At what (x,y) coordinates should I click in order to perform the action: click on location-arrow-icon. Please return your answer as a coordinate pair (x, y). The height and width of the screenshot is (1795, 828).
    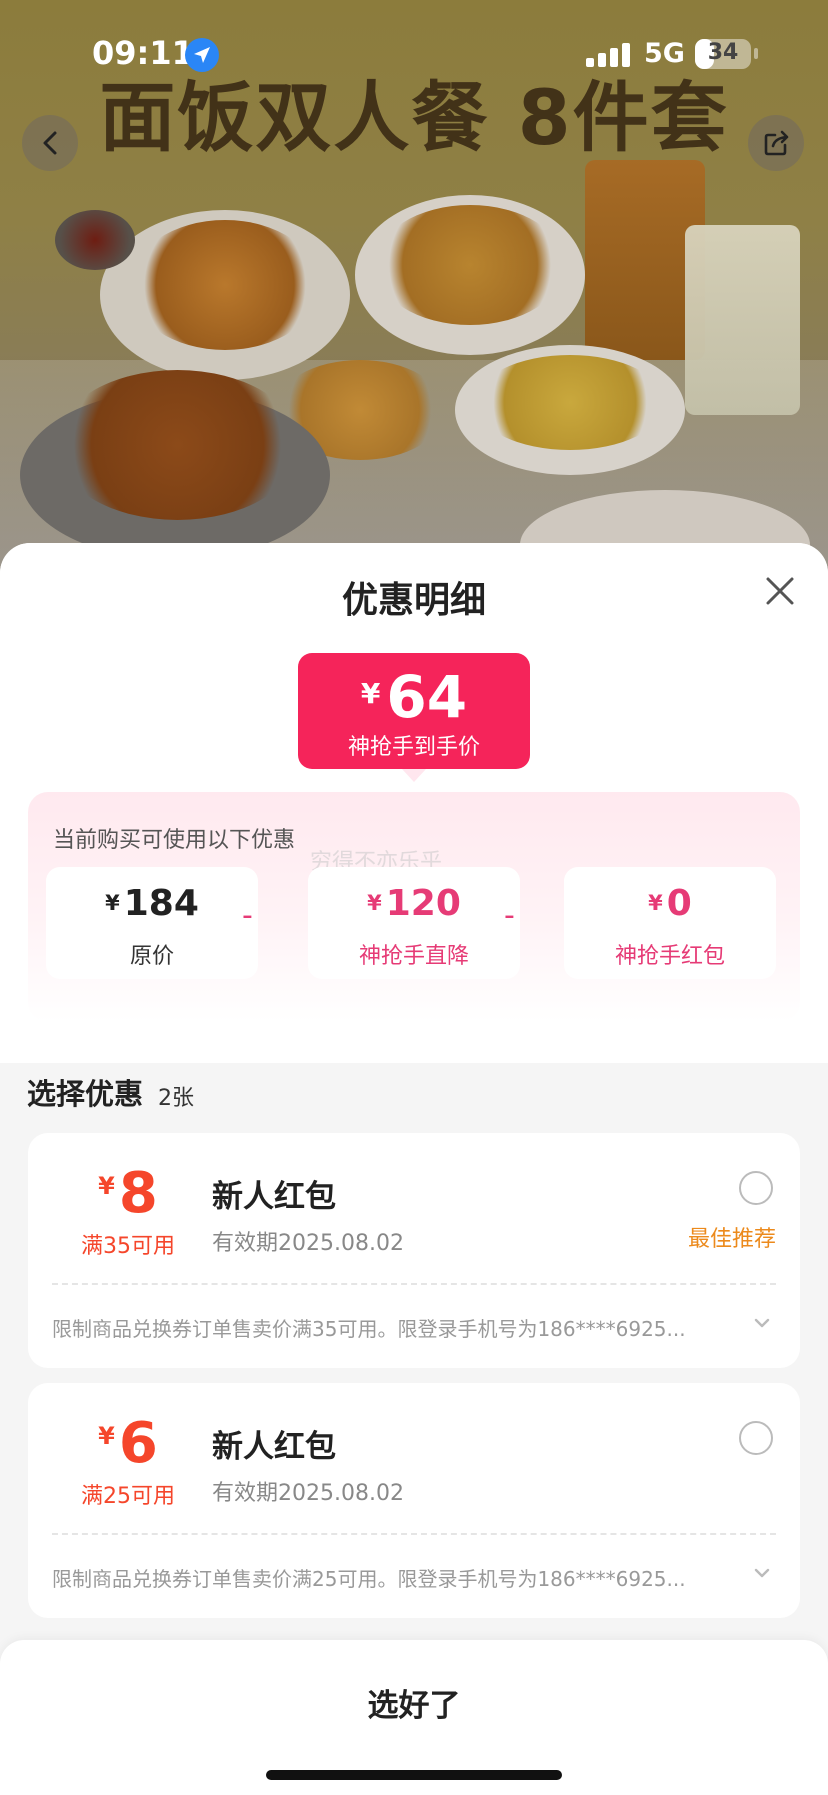
    Looking at the image, I should click on (202, 55).